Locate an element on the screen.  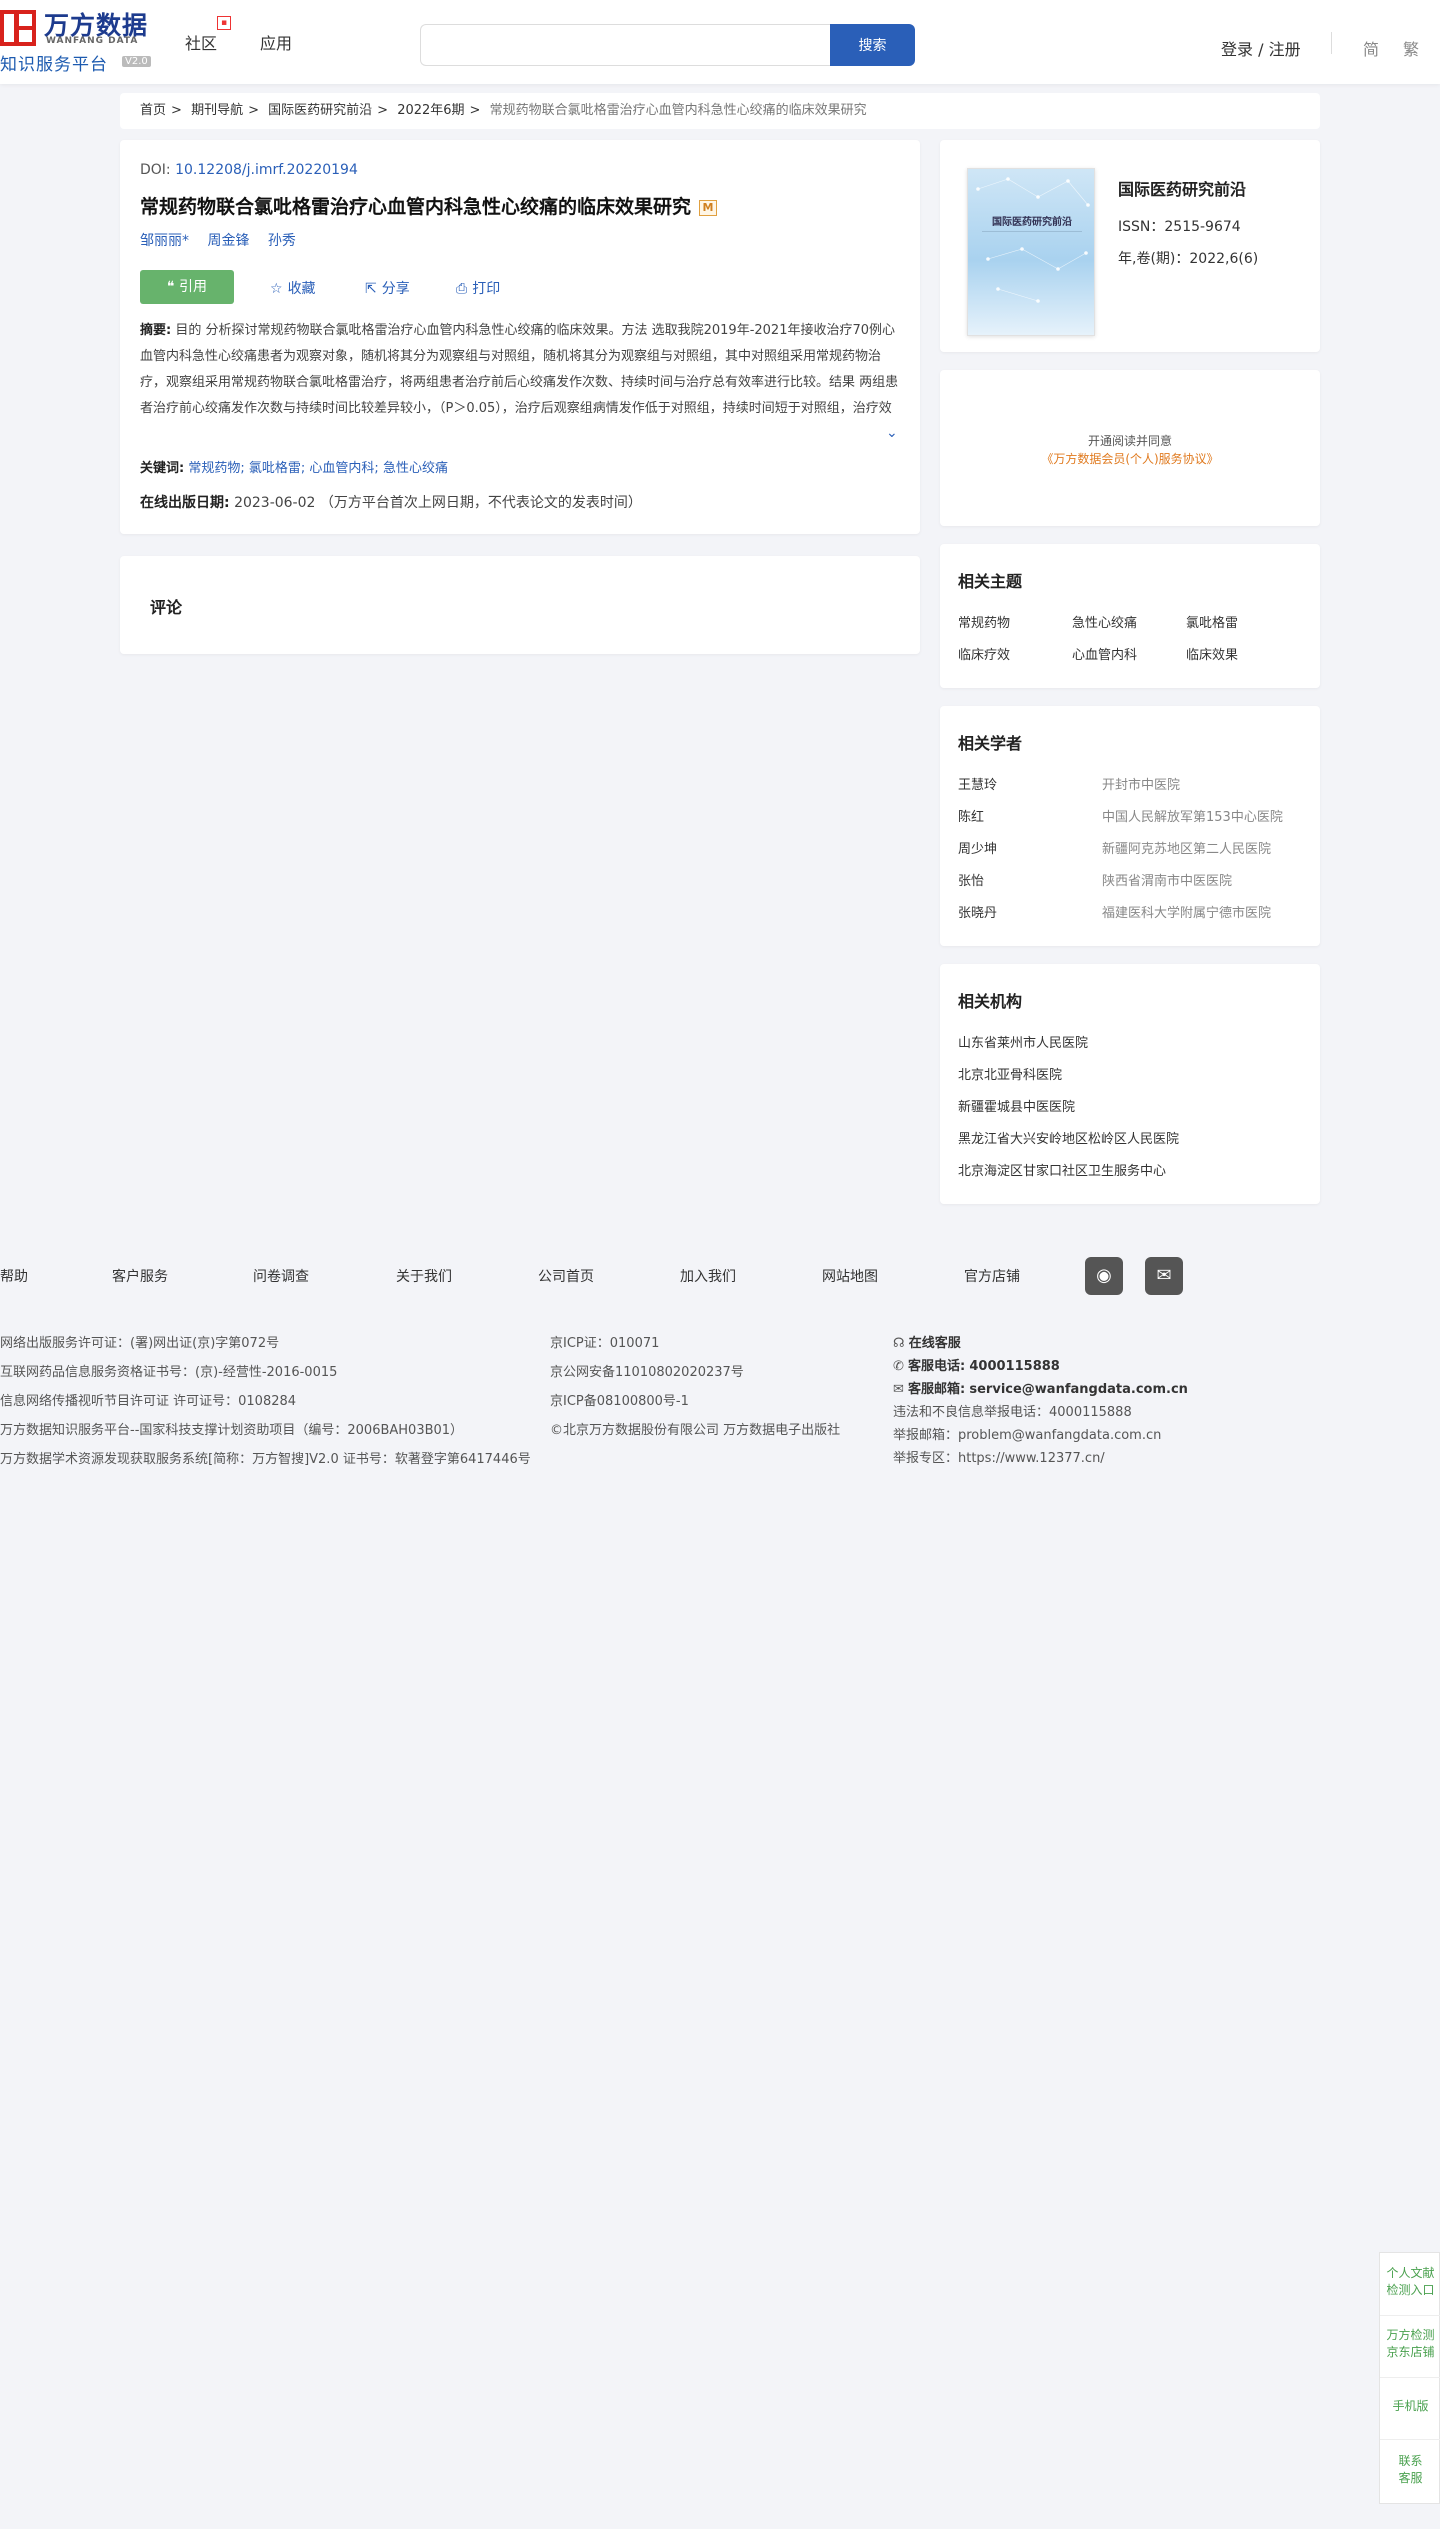
footer-license: 互联网药品信息服务资格证书号：(京)-经营性-2016-0015 is located at coordinates (169, 1372).